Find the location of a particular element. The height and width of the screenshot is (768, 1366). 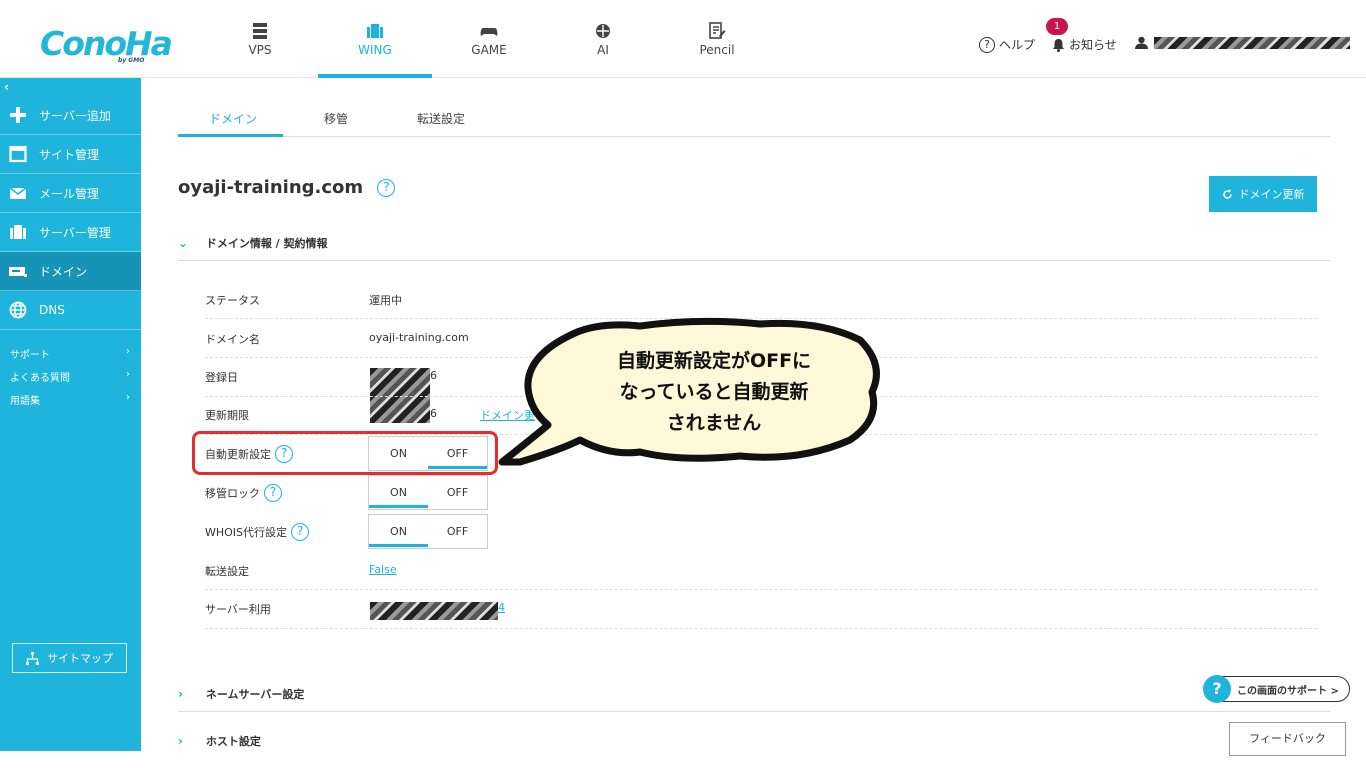

callout-line-3: されません is located at coordinates (714, 423).